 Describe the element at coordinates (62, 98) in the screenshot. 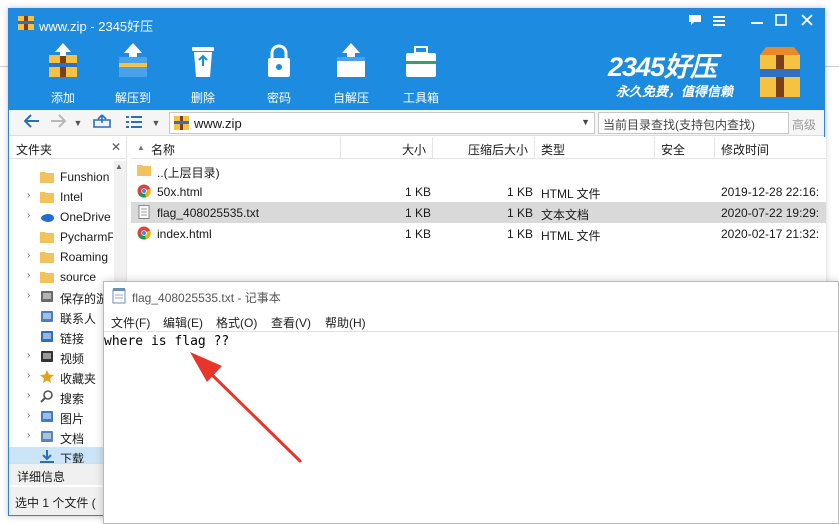

I see `add-label: 添加` at that location.